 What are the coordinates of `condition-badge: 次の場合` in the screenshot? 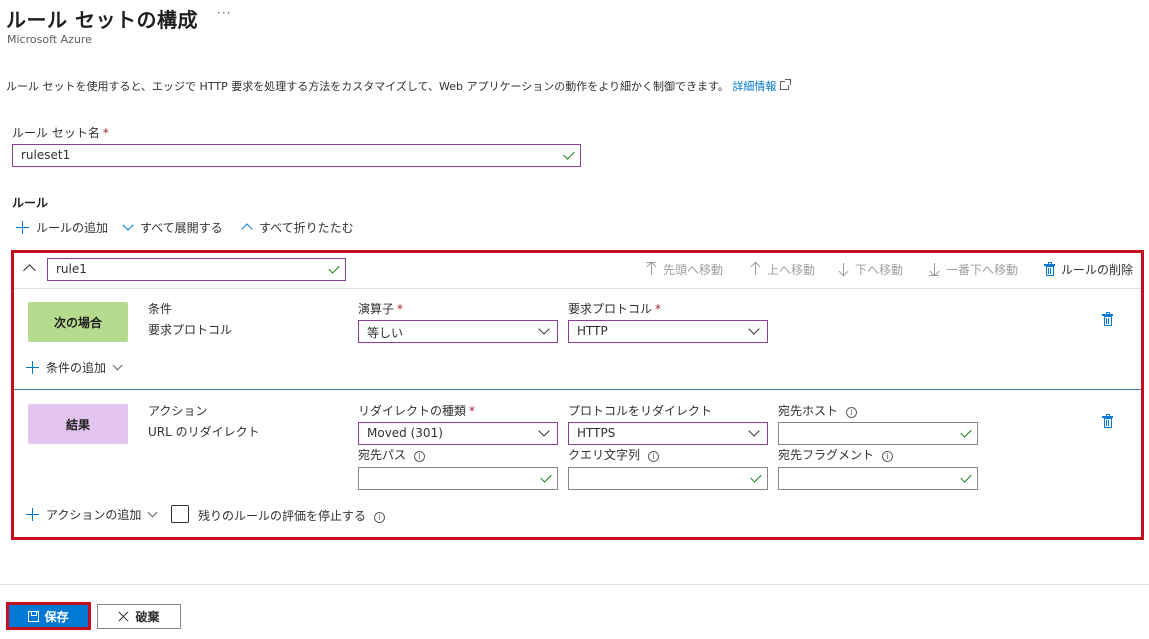 It's located at (78, 322).